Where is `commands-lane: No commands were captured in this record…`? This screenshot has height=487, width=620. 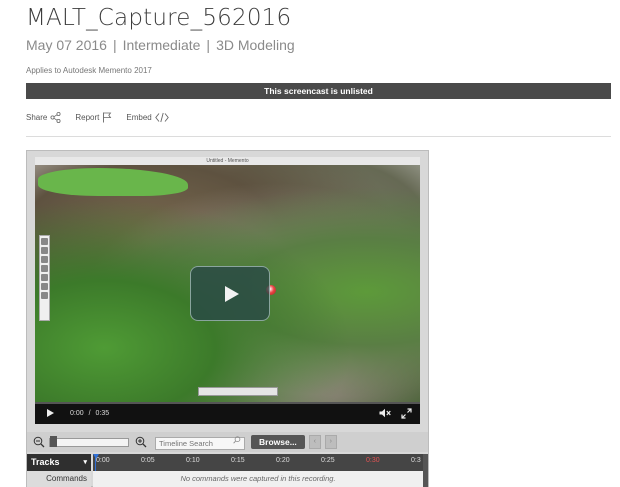
commands-lane: No commands were captured in this record… is located at coordinates (258, 479).